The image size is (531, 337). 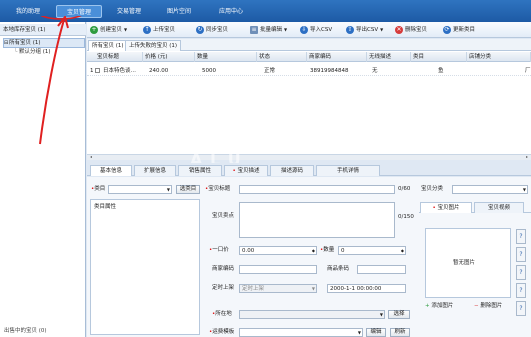 What do you see at coordinates (521, 308) in the screenshot?
I see `image-slot-5: ?` at bounding box center [521, 308].